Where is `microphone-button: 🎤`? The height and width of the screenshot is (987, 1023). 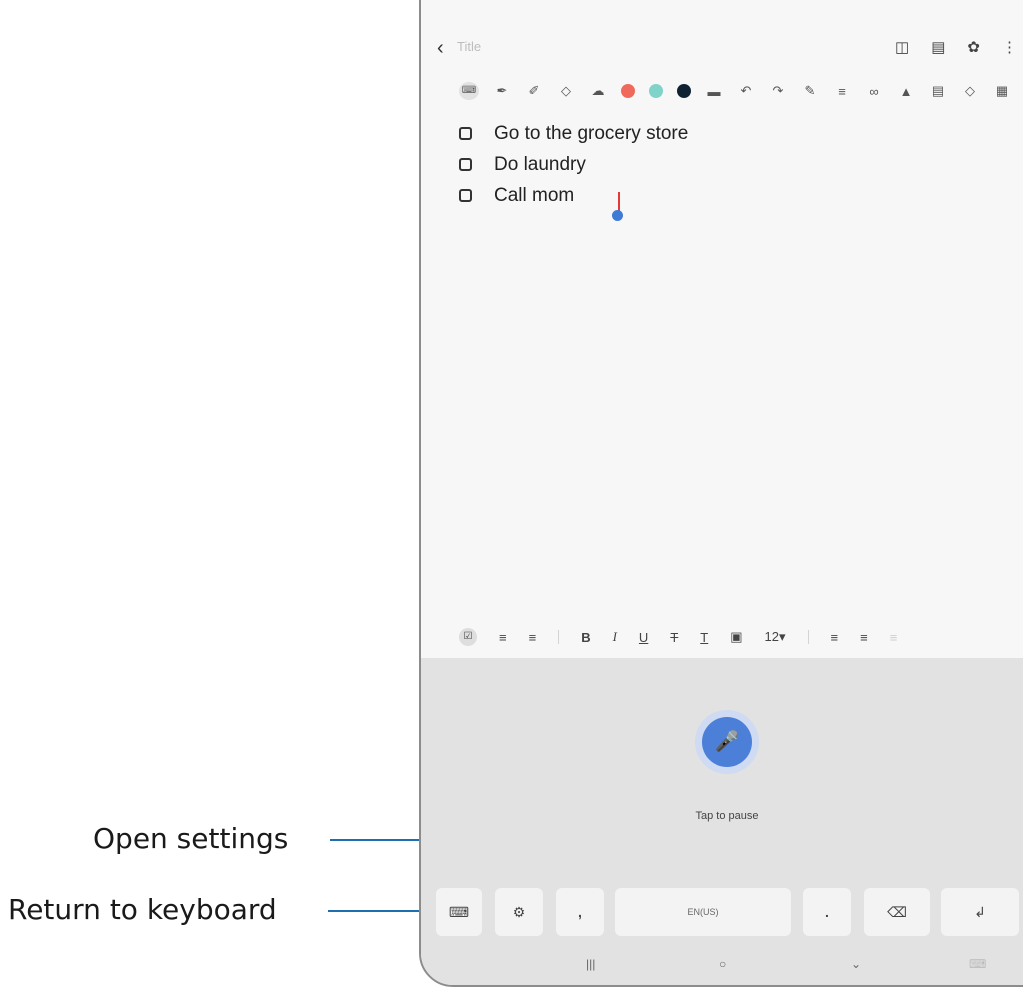
microphone-button: 🎤 is located at coordinates (727, 742).